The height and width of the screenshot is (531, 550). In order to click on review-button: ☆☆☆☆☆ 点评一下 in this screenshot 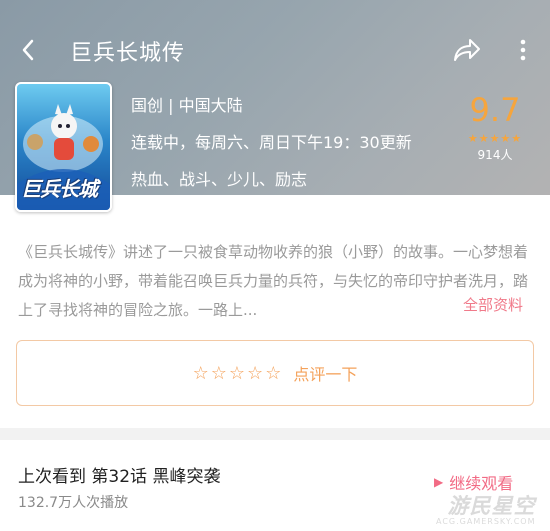, I will do `click(275, 373)`.